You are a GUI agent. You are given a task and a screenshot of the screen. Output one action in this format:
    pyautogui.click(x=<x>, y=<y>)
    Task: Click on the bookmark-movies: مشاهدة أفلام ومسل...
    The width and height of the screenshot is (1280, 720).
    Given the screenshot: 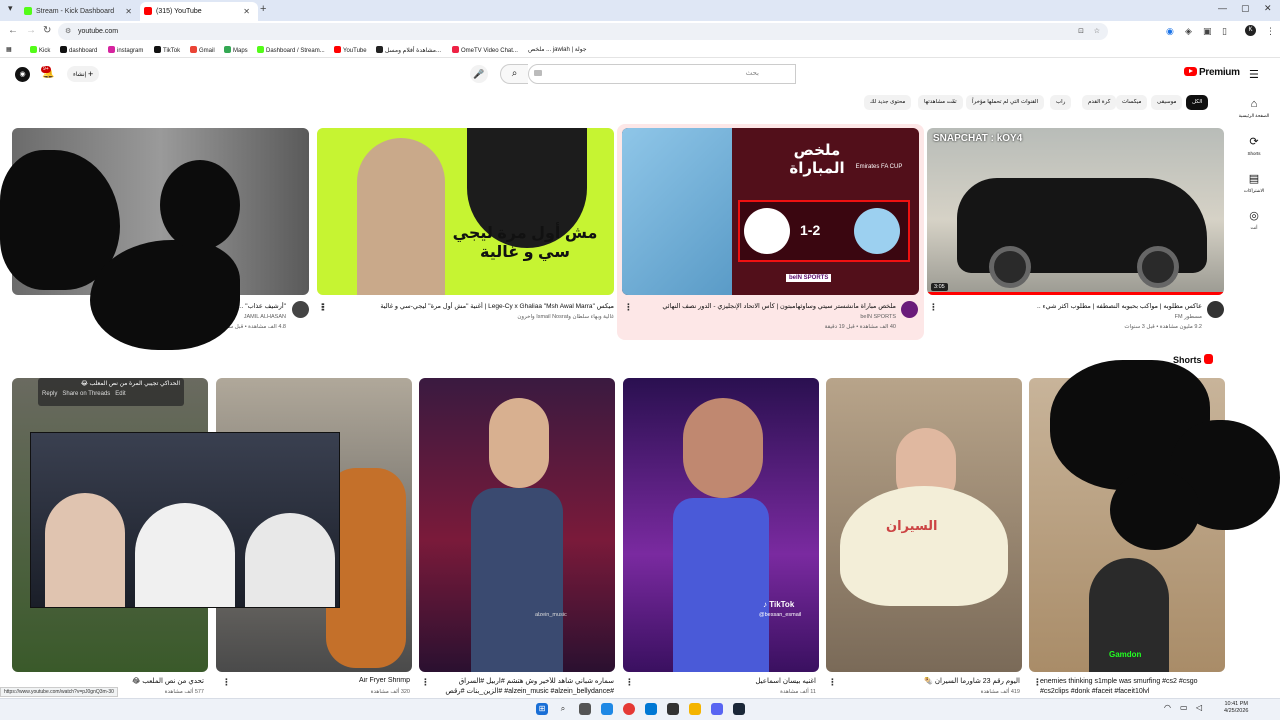 What is the action you would take?
    pyautogui.click(x=408, y=50)
    